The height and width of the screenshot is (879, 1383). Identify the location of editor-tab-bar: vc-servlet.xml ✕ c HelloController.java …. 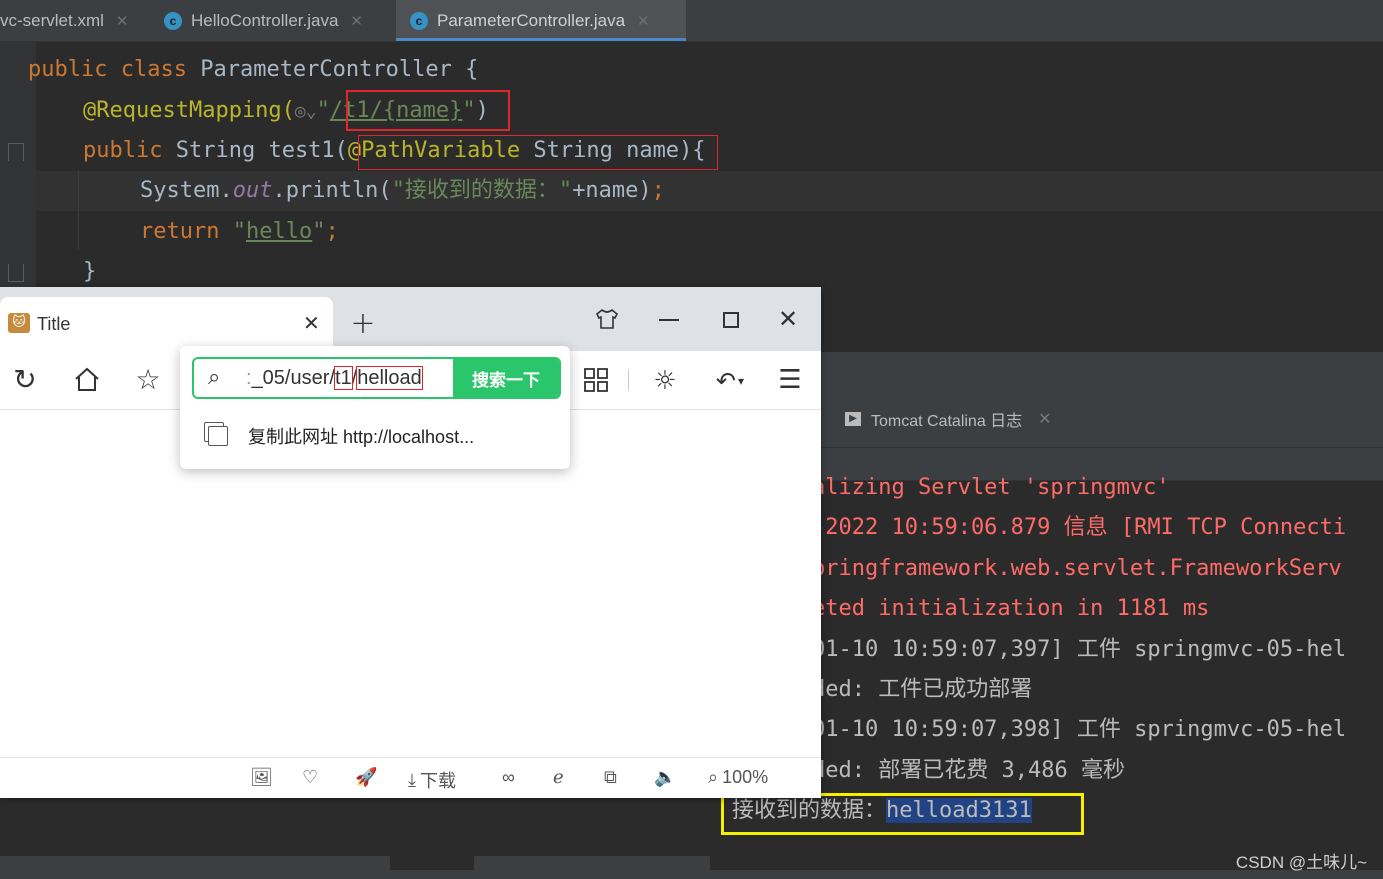
(691, 21).